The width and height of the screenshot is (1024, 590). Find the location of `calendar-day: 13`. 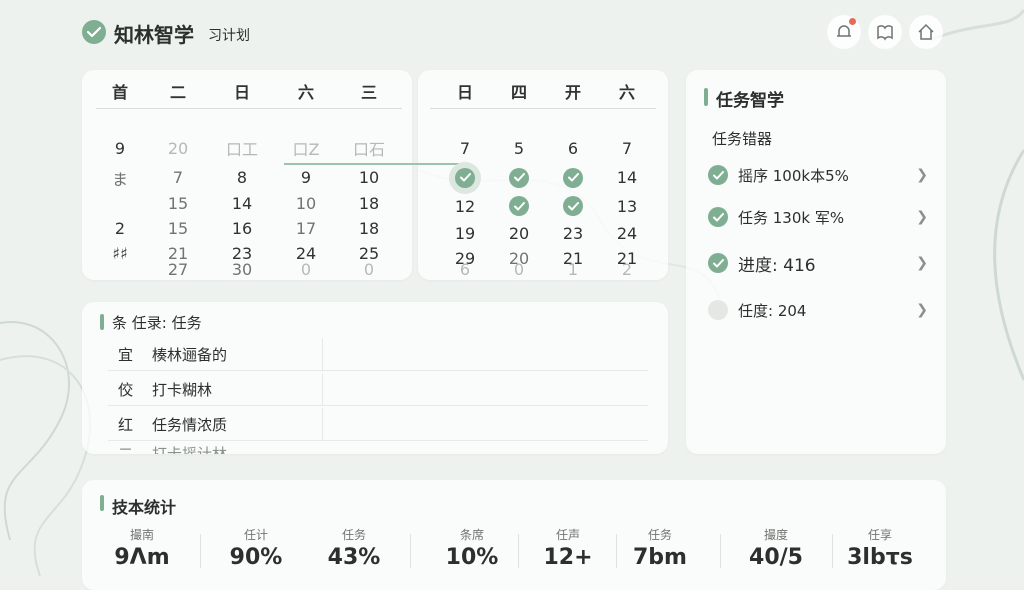

calendar-day: 13 is located at coordinates (627, 206).